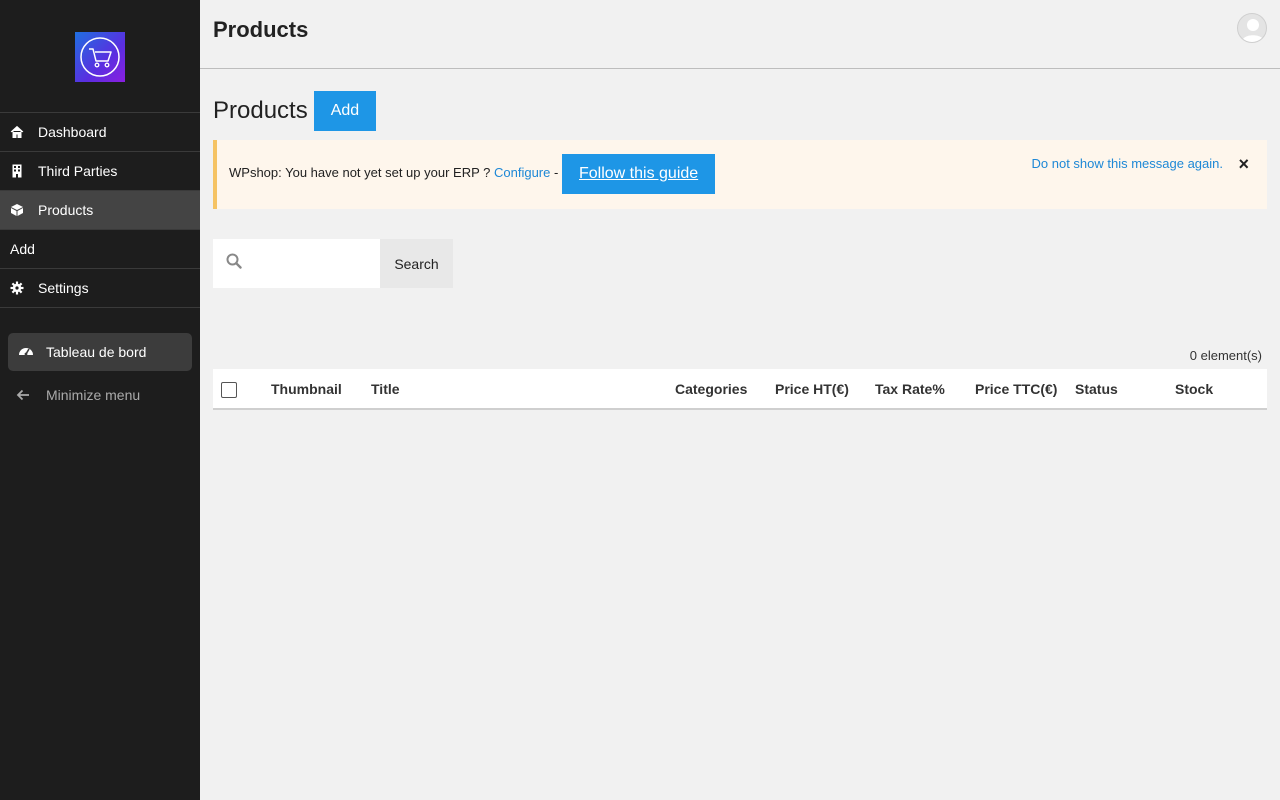  Describe the element at coordinates (100, 288) in the screenshot. I see `sidebar-item-settings: Settings` at that location.